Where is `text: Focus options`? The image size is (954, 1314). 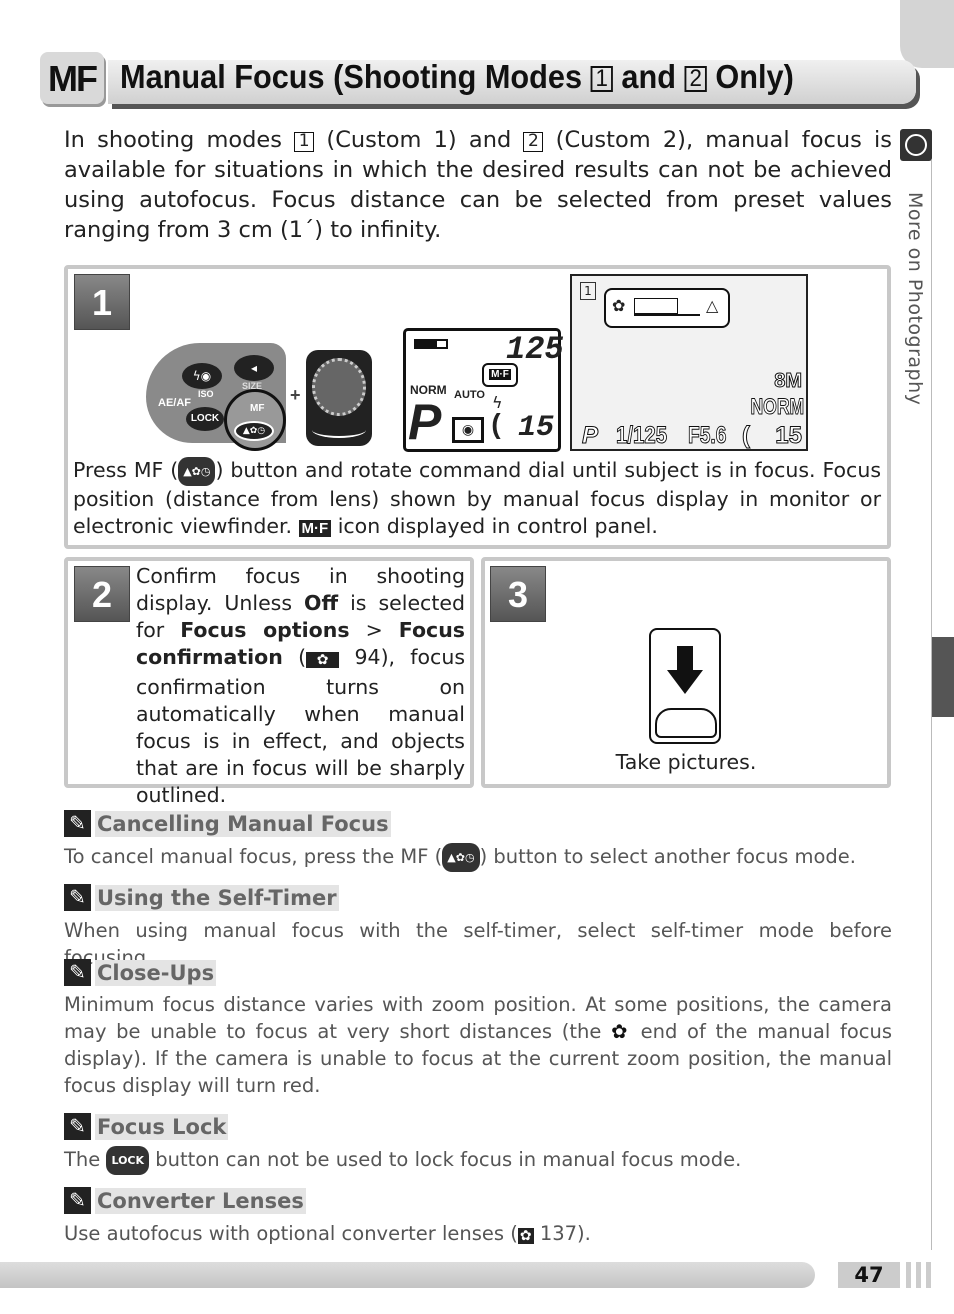
text: Focus options is located at coordinates (265, 630).